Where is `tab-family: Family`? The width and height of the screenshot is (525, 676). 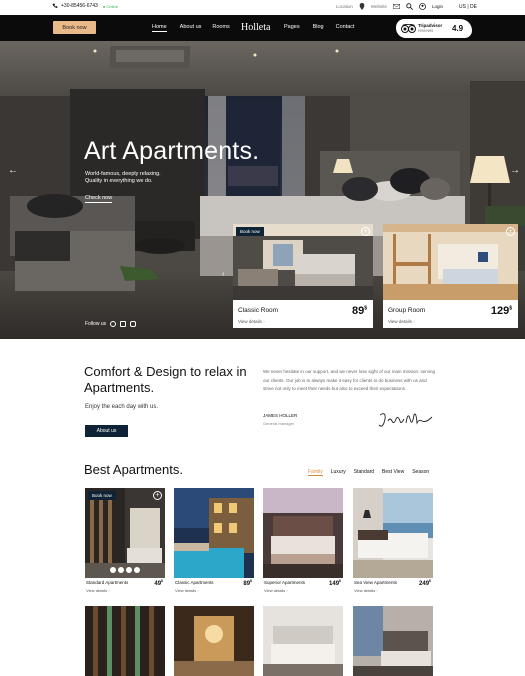
tab-family: Family is located at coordinates (315, 472).